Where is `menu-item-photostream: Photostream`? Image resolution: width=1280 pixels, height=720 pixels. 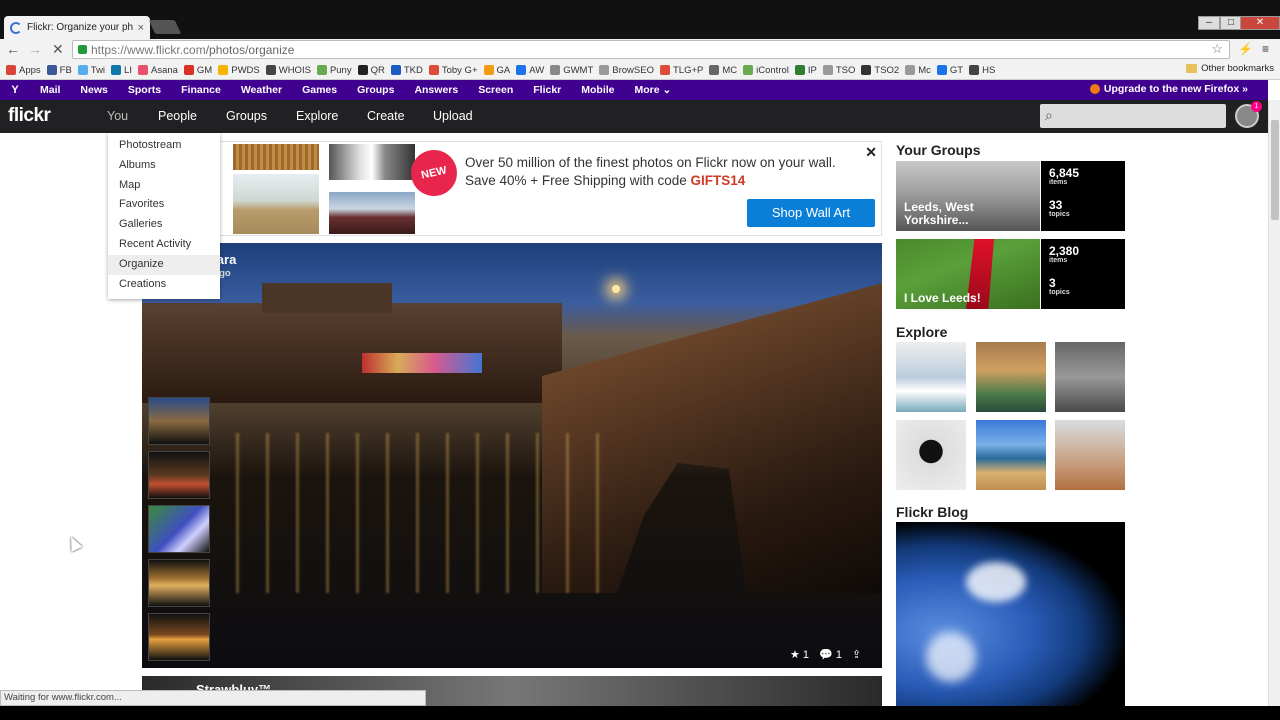
menu-item-photostream: Photostream is located at coordinates (164, 146).